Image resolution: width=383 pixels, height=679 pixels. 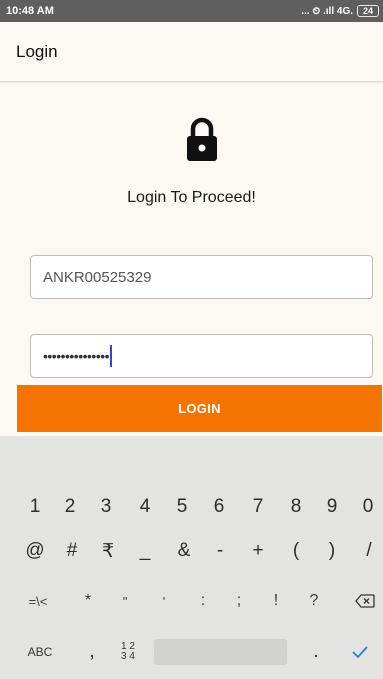 What do you see at coordinates (164, 601) in the screenshot?
I see `key-single-quote: '` at bounding box center [164, 601].